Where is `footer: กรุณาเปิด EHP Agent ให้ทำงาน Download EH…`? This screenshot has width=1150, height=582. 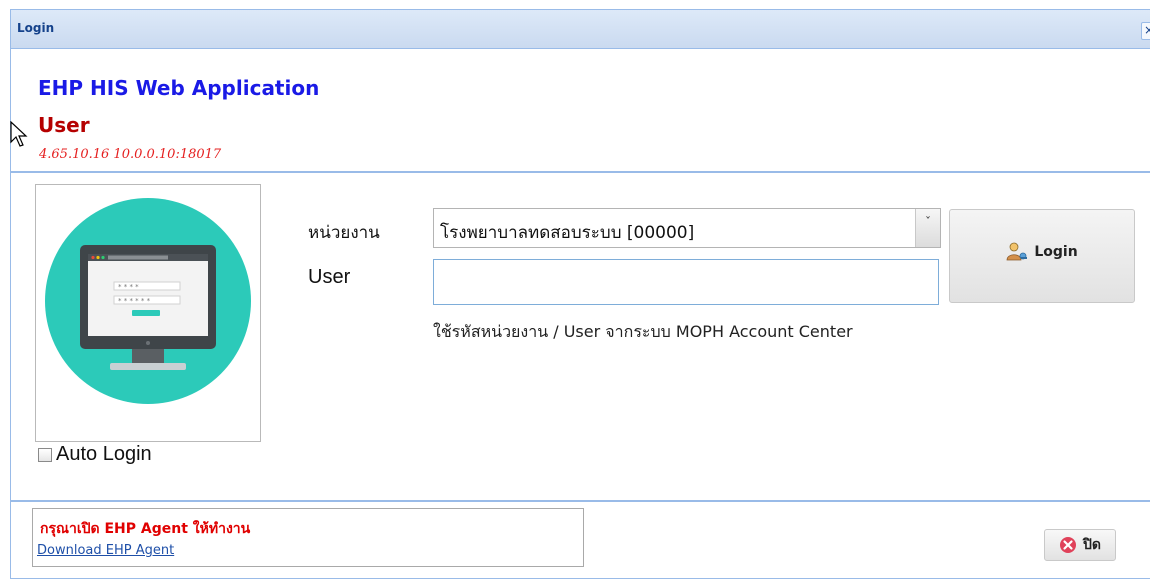
footer: กรุณาเปิด EHP Agent ให้ทำงาน Download EH… is located at coordinates (580, 540).